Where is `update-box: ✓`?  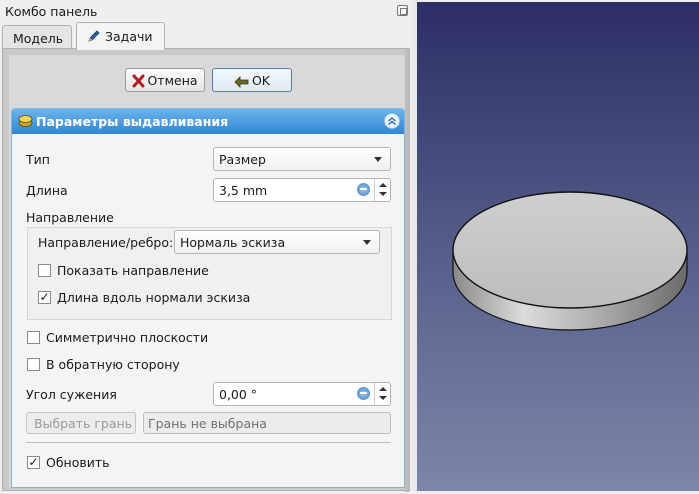
update-box: ✓ is located at coordinates (33, 462).